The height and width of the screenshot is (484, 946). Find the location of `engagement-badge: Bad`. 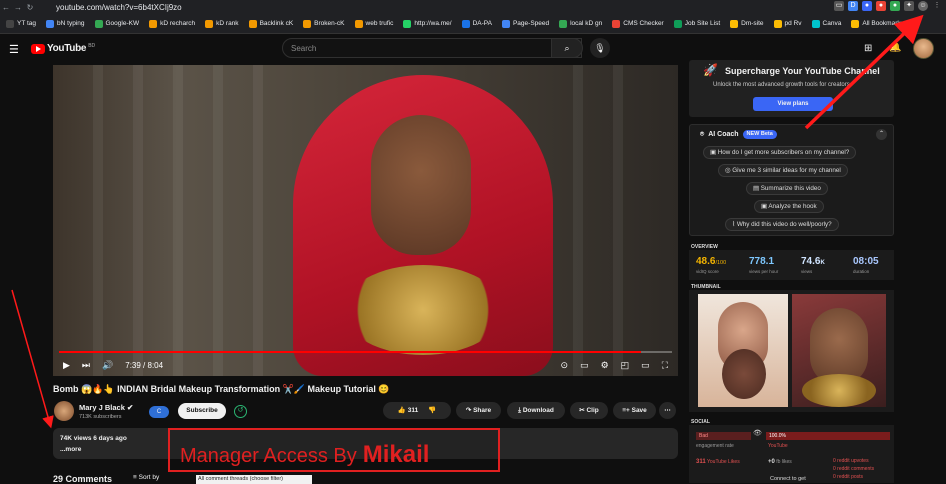

engagement-badge: Bad is located at coordinates (723, 436).